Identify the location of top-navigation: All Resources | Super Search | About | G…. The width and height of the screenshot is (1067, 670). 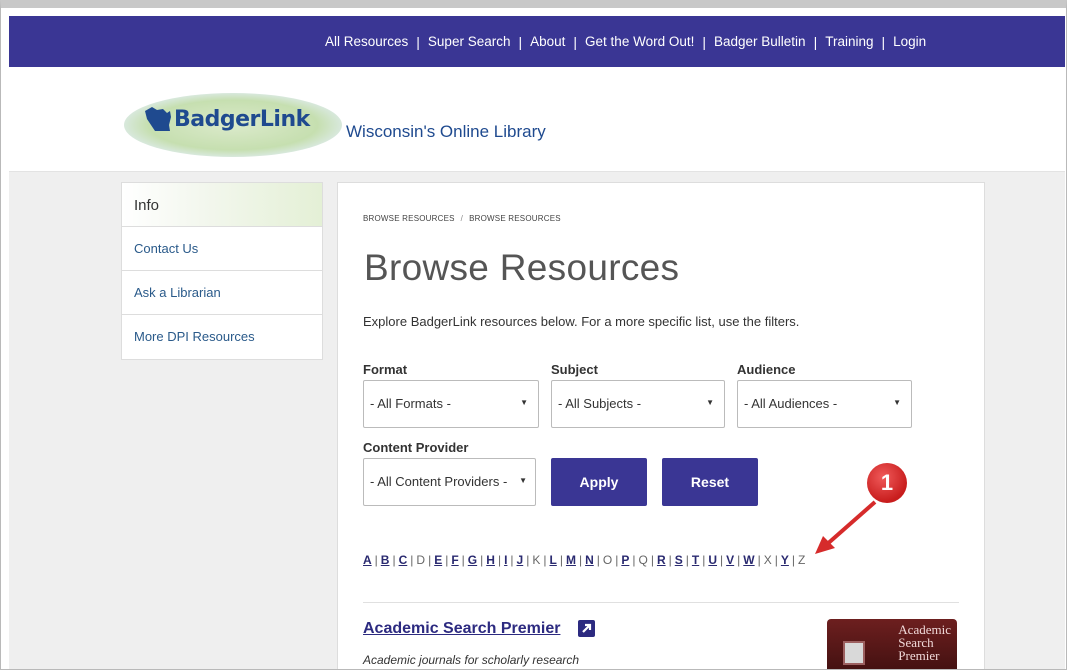
(537, 41).